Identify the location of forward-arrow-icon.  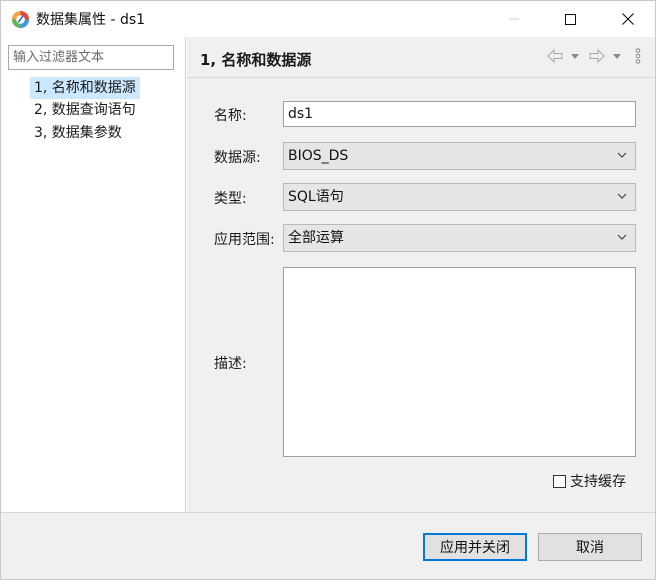
(597, 56).